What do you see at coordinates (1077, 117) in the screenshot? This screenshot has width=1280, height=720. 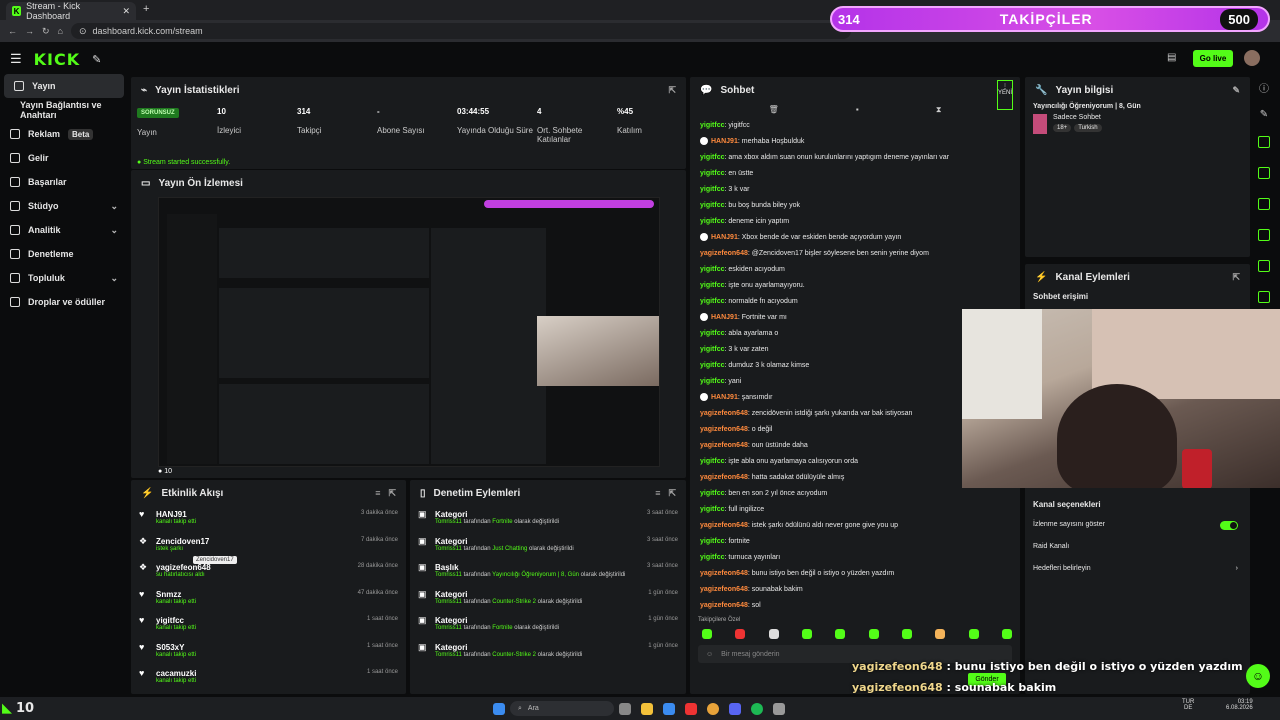 I see `category-name: Sadece Sohbet` at bounding box center [1077, 117].